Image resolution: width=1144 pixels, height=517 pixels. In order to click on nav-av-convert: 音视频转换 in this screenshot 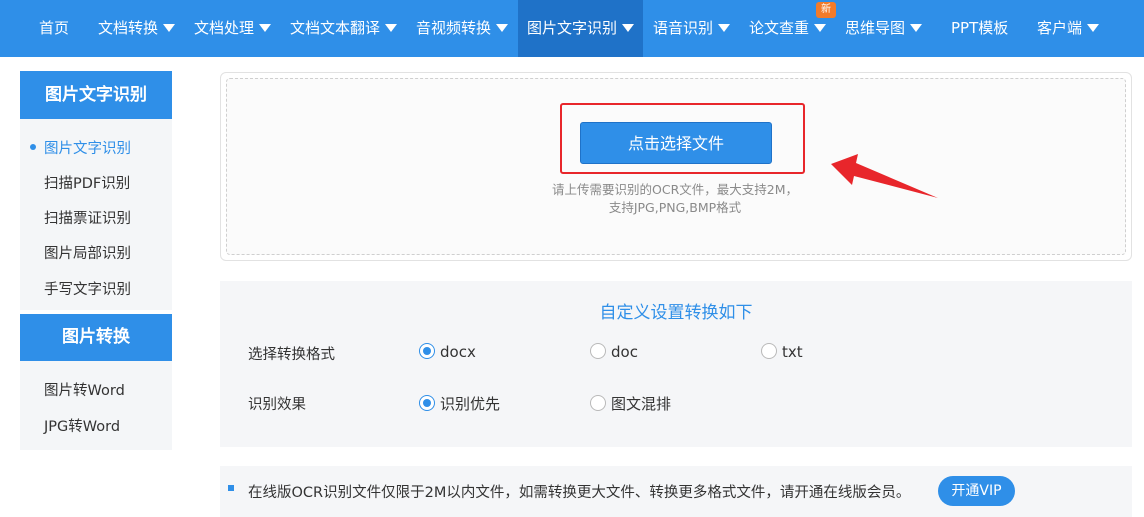, I will do `click(462, 28)`.